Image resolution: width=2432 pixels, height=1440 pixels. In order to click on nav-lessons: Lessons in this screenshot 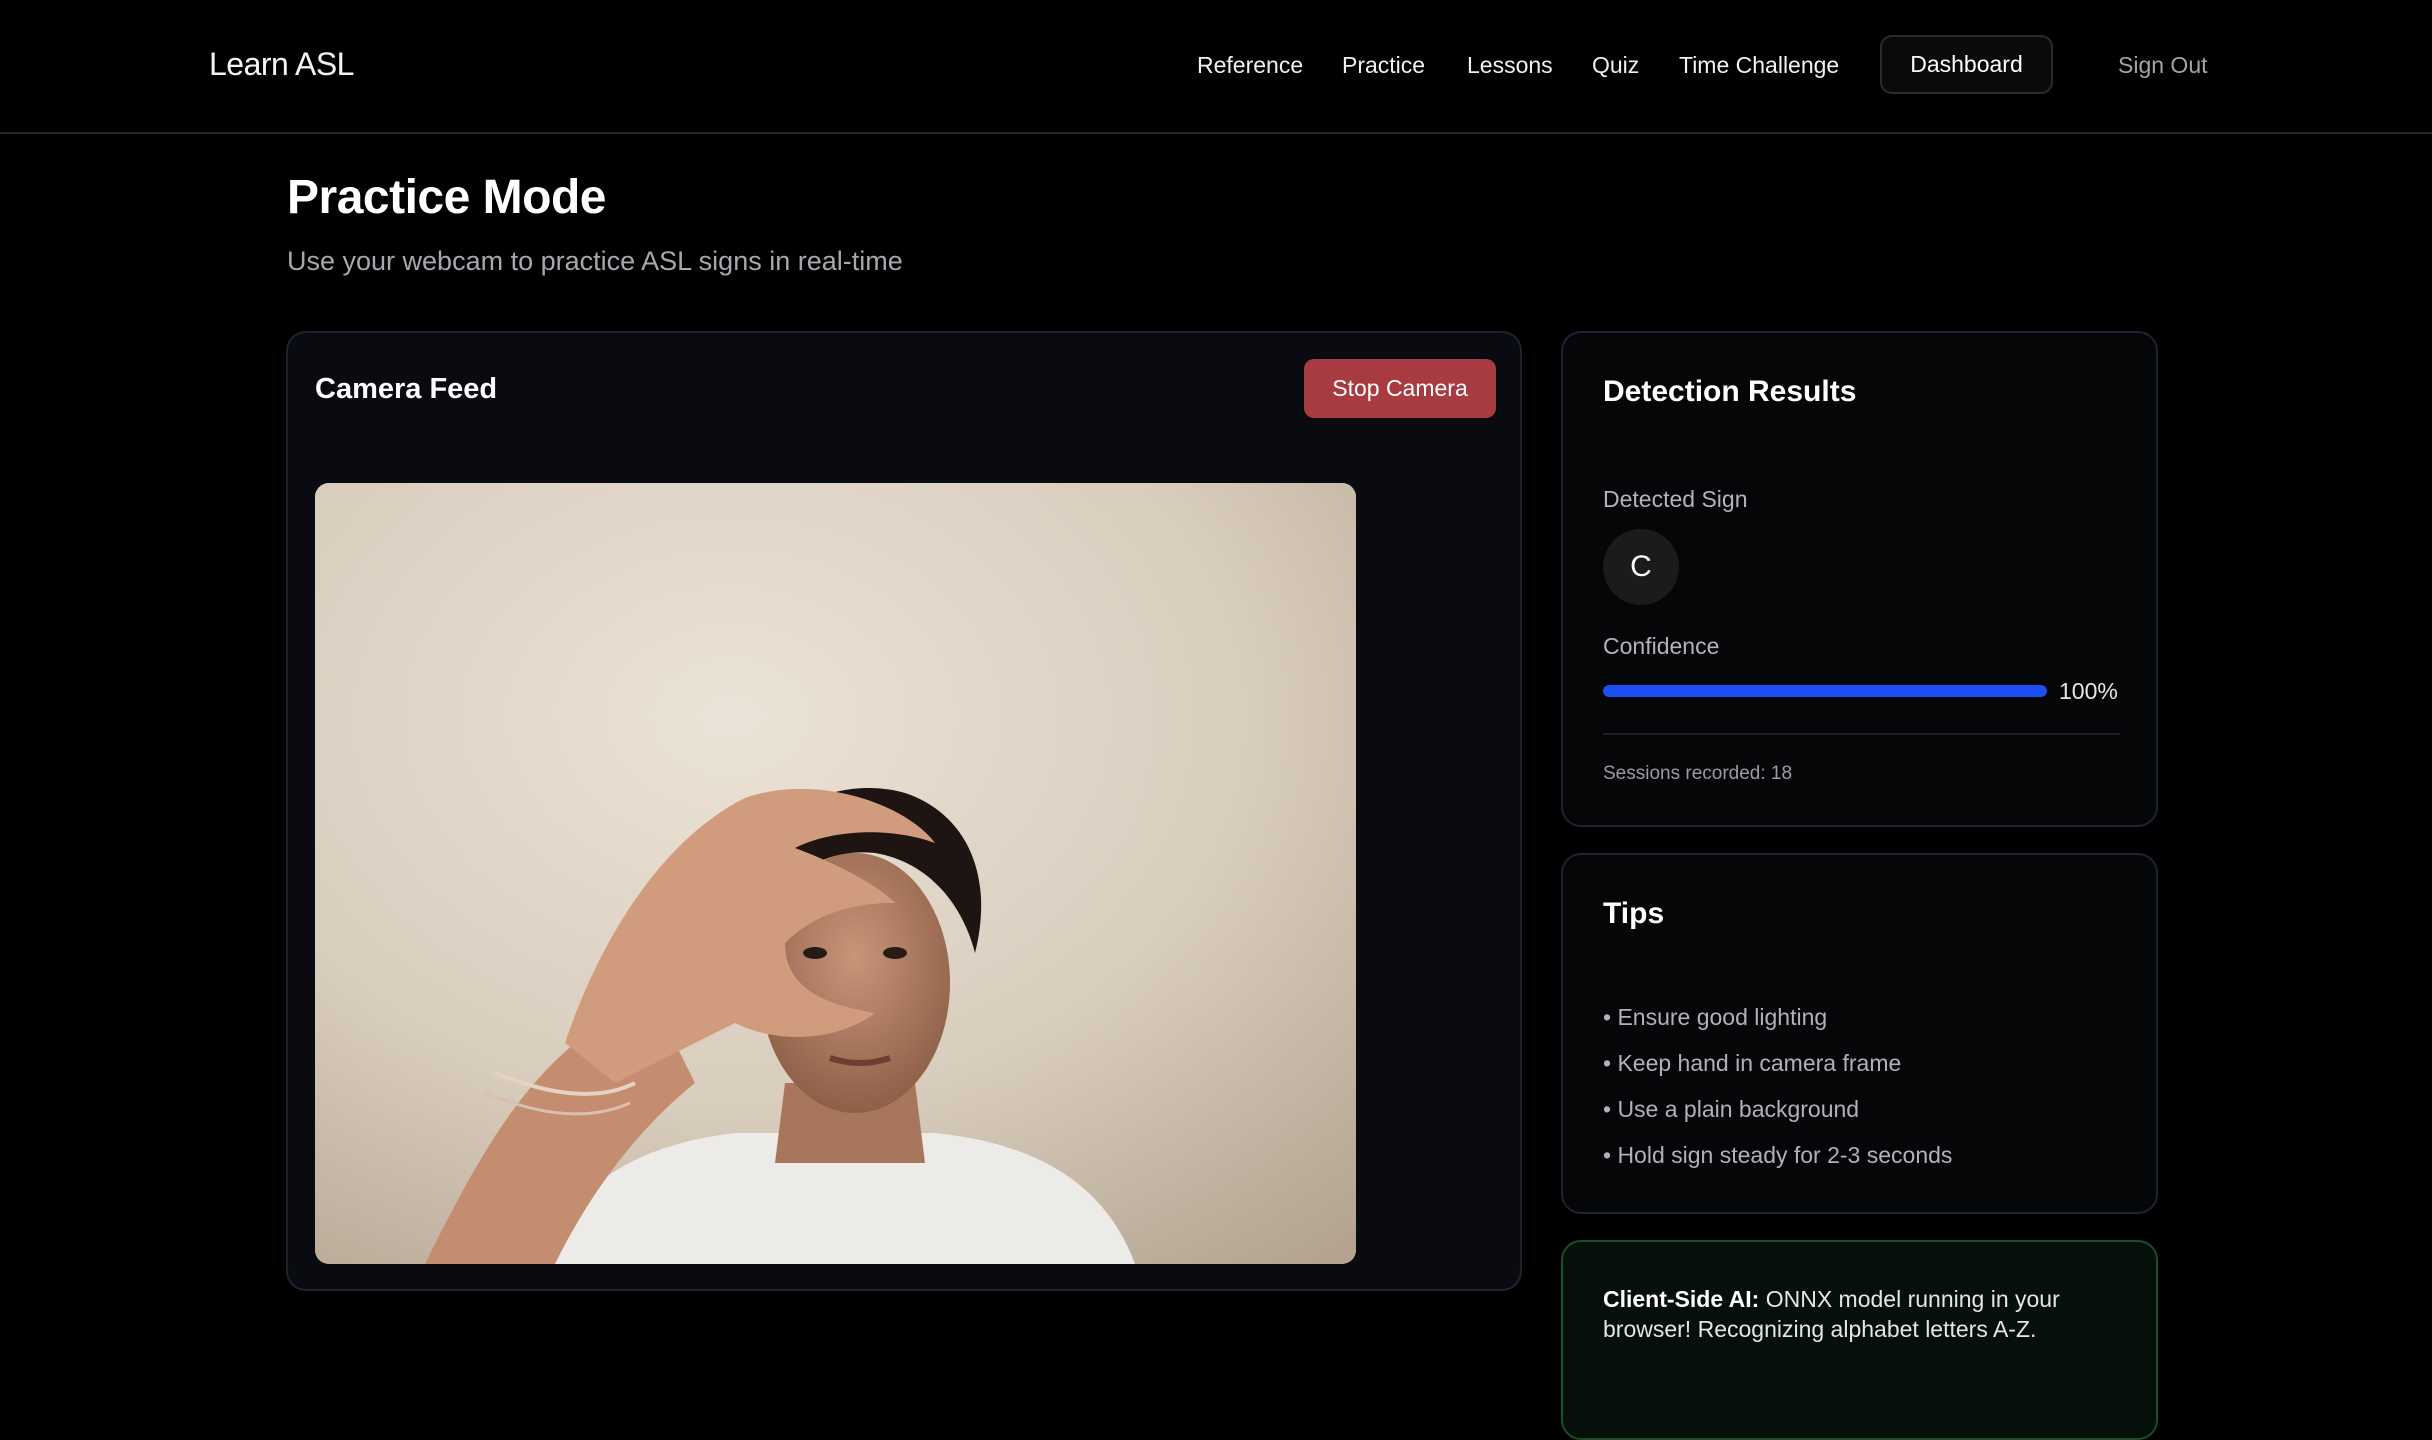, I will do `click(1510, 65)`.